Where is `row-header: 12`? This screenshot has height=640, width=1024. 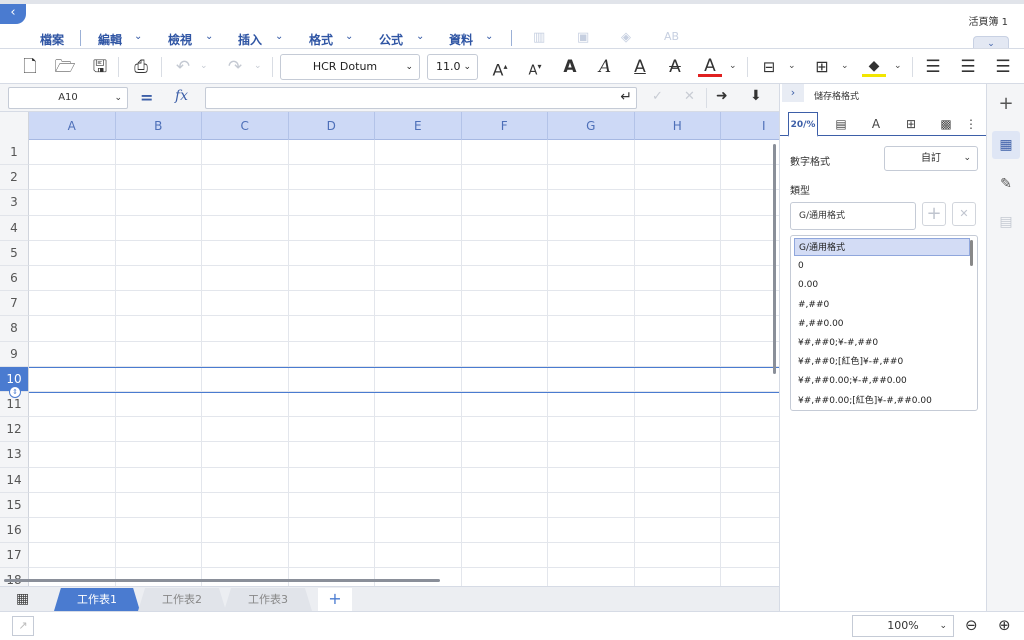
row-header: 12 is located at coordinates (14, 430).